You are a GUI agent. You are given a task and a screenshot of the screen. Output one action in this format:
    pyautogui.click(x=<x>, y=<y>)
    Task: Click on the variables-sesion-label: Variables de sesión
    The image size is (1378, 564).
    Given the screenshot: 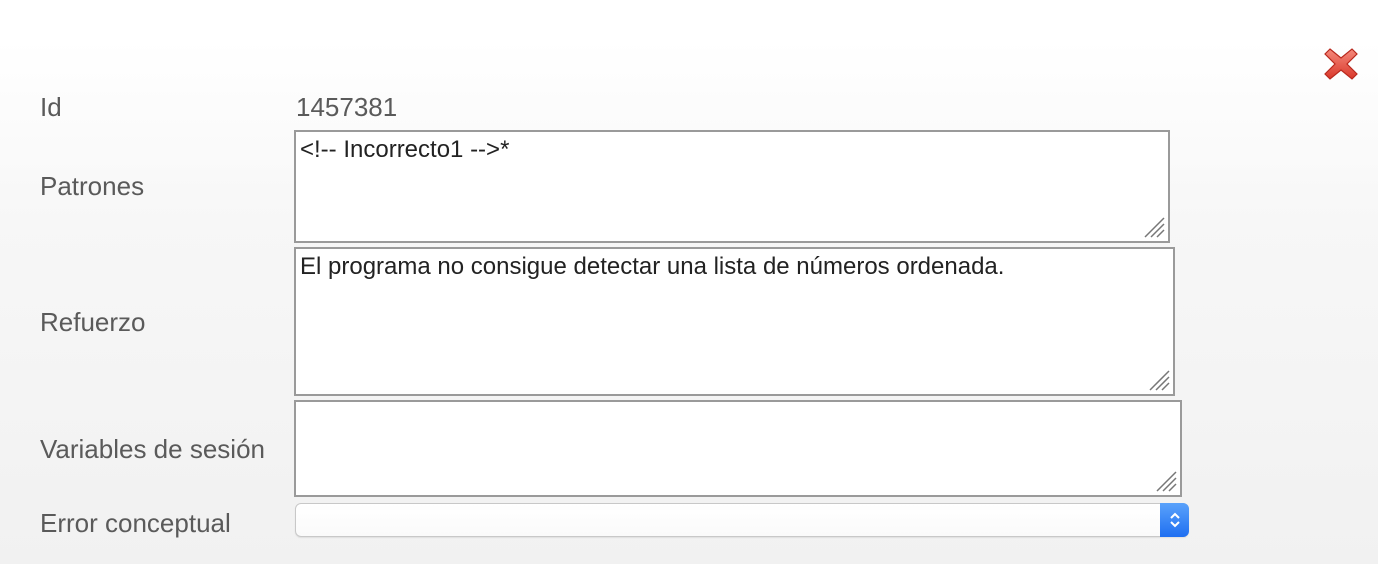 What is the action you would take?
    pyautogui.click(x=152, y=449)
    